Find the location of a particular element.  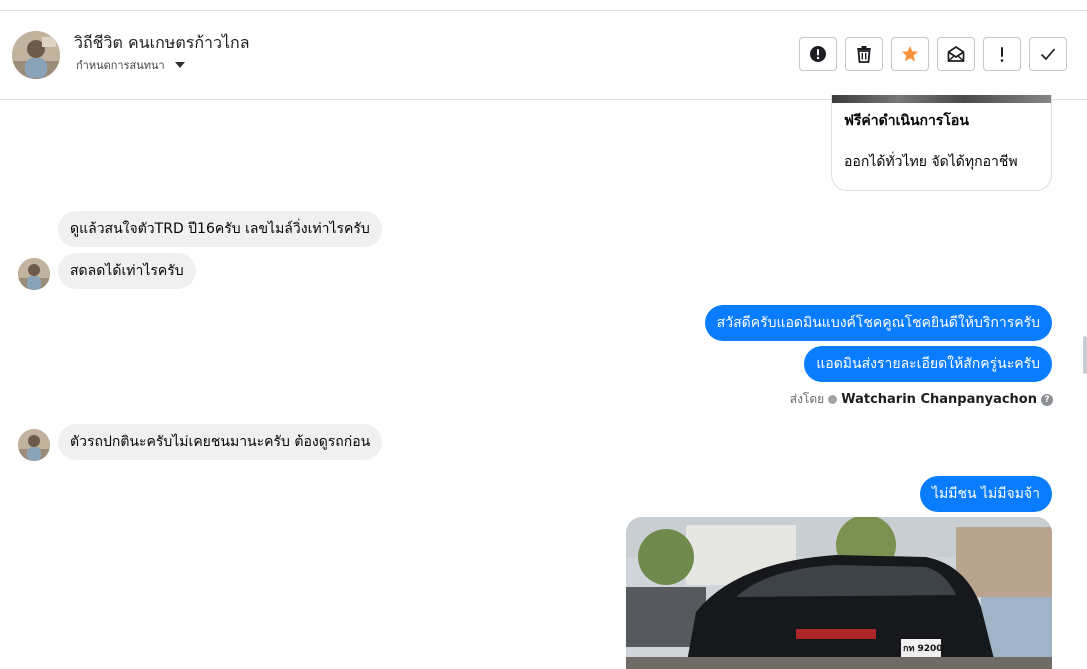

conversation-header: วิถีชีวิต คนเกษตรก้าวไกล กำหนดการสนทนา is located at coordinates (543, 55).